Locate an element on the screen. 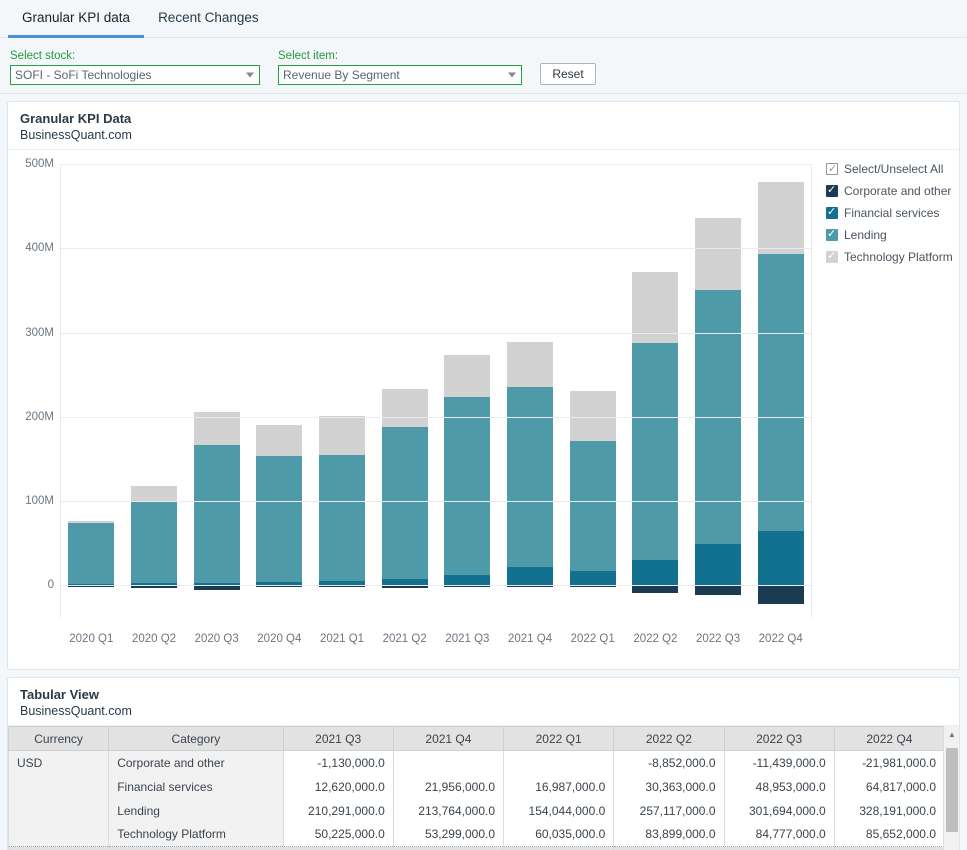  tab-granular-kpi-data: Granular KPI data is located at coordinates (76, 19).